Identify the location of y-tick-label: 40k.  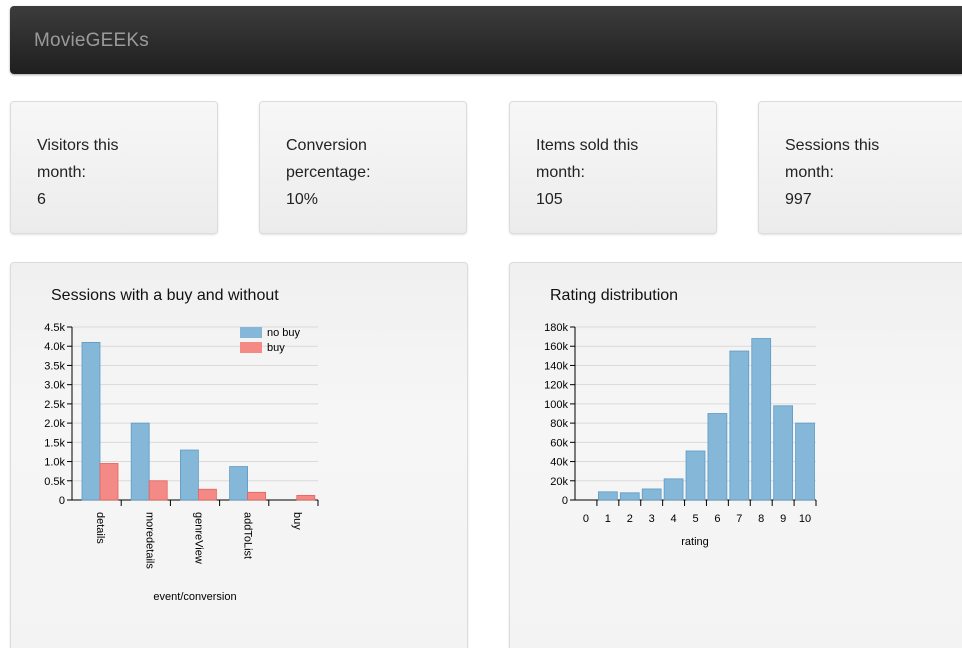
(559, 463).